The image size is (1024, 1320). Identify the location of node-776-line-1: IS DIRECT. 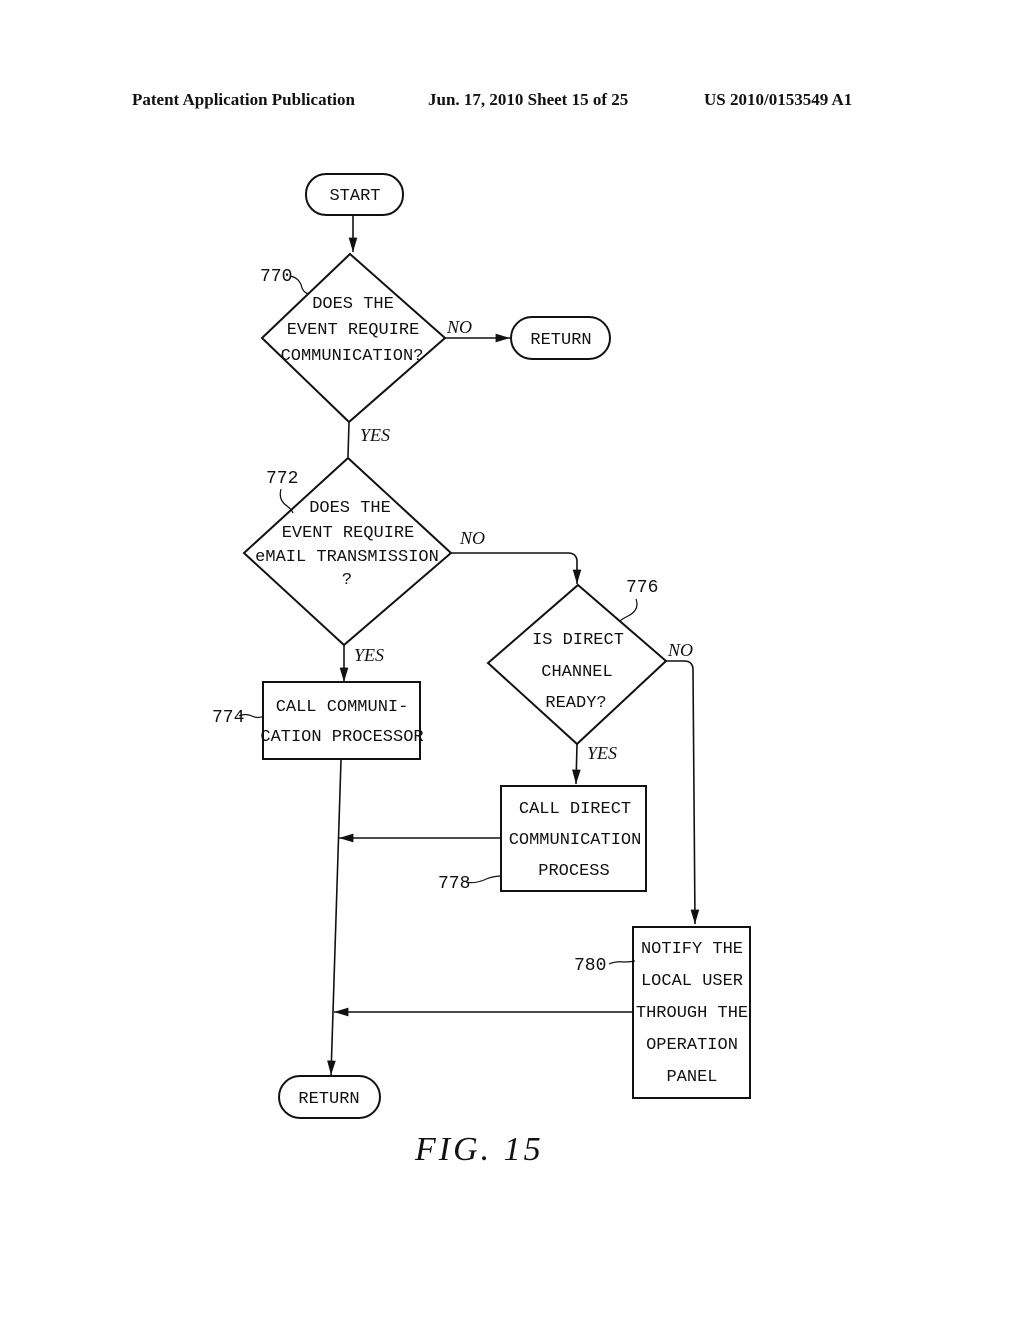
(578, 640).